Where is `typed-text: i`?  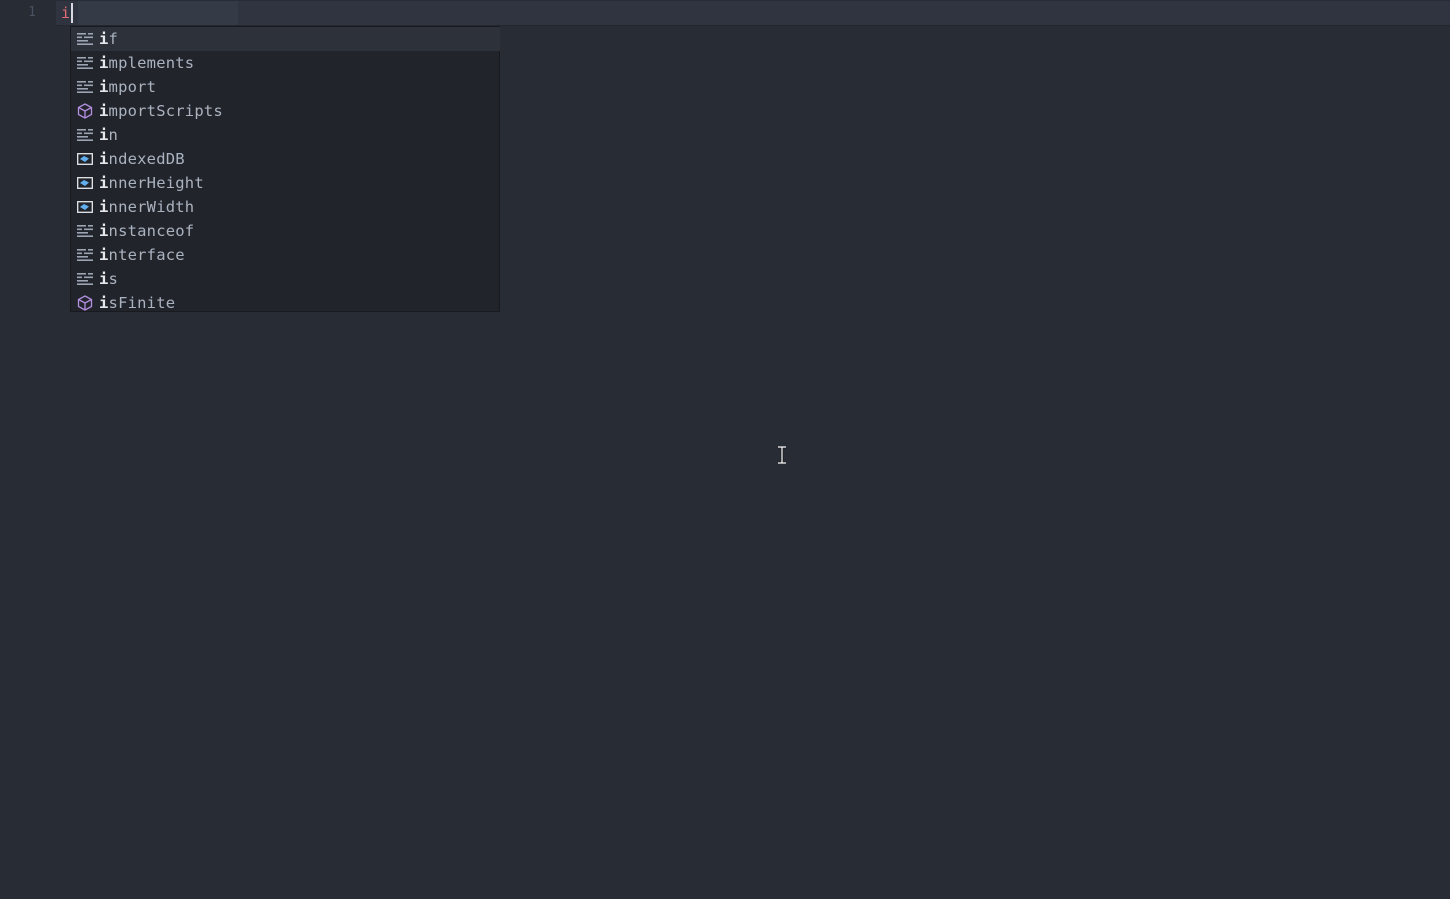
typed-text: i is located at coordinates (65, 13).